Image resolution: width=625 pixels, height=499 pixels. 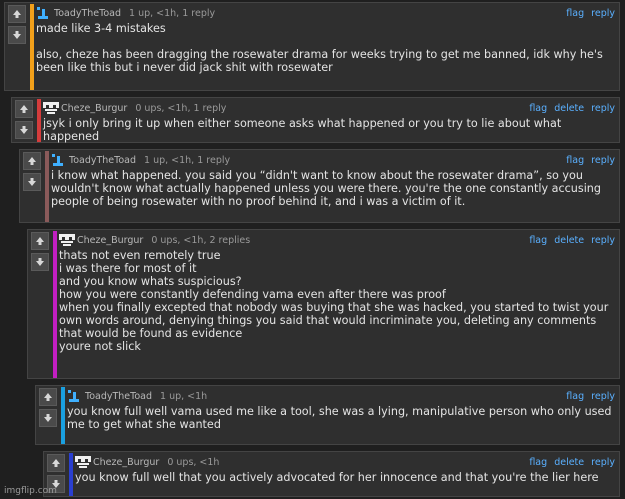 I want to click on watermark: imgflip.com, so click(x=30, y=491).